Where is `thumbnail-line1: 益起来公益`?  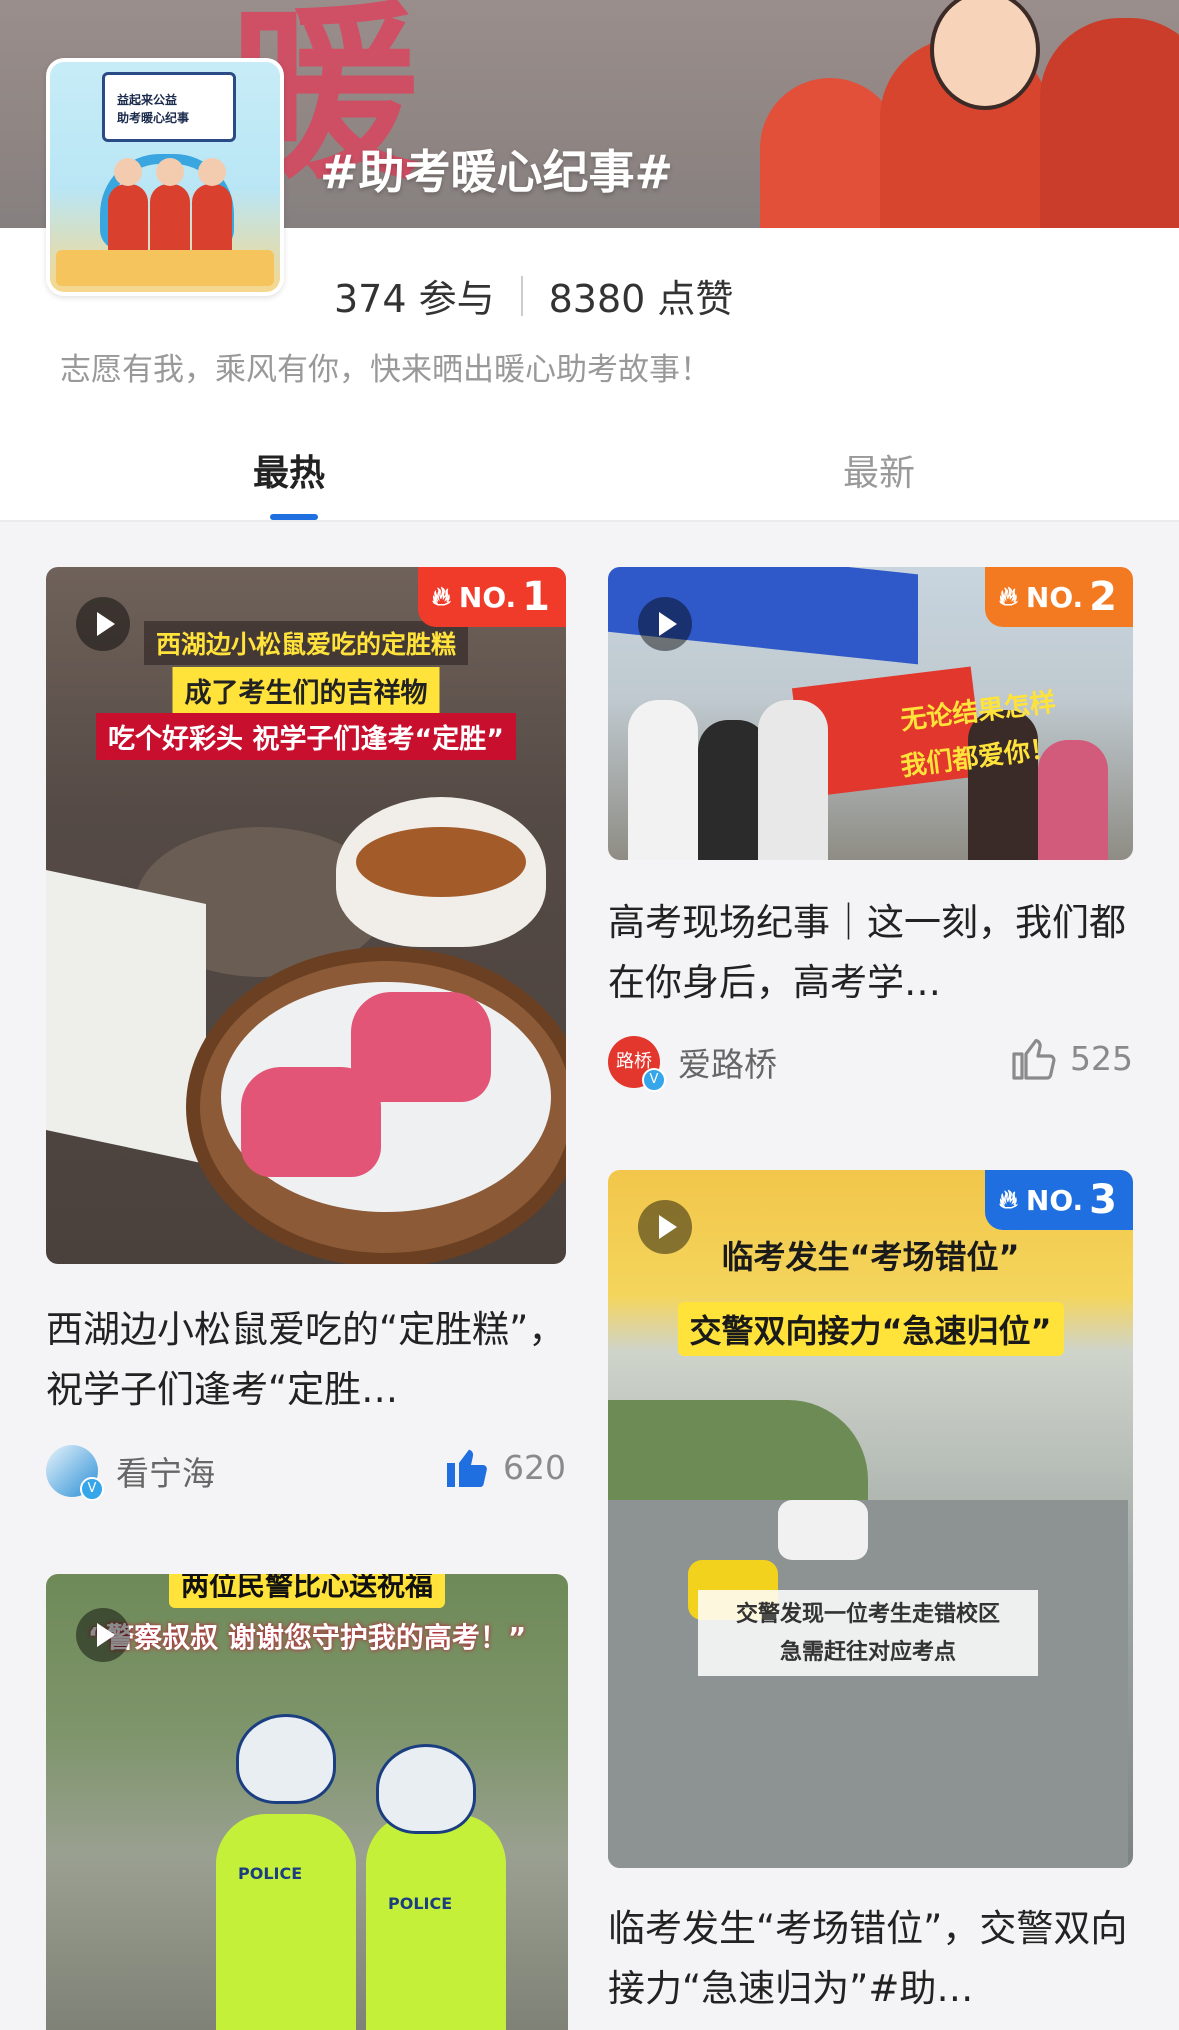 thumbnail-line1: 益起来公益 is located at coordinates (147, 100).